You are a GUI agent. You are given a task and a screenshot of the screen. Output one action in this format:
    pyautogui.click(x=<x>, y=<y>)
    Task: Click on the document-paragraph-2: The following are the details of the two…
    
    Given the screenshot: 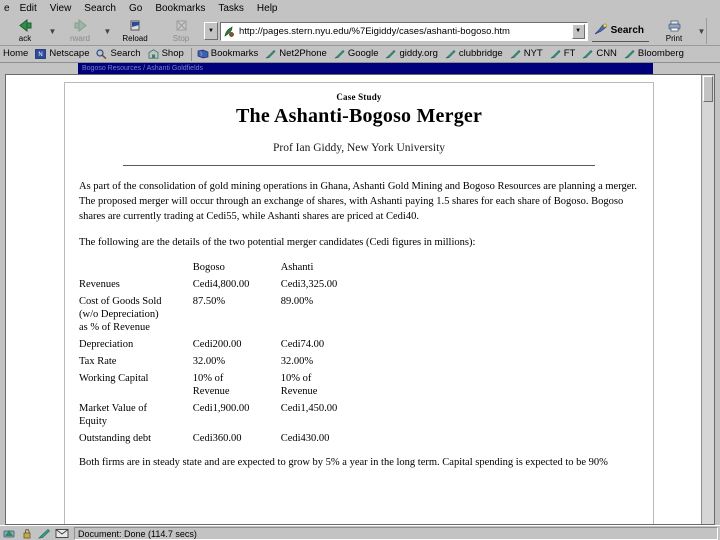 What is the action you would take?
    pyautogui.click(x=277, y=242)
    